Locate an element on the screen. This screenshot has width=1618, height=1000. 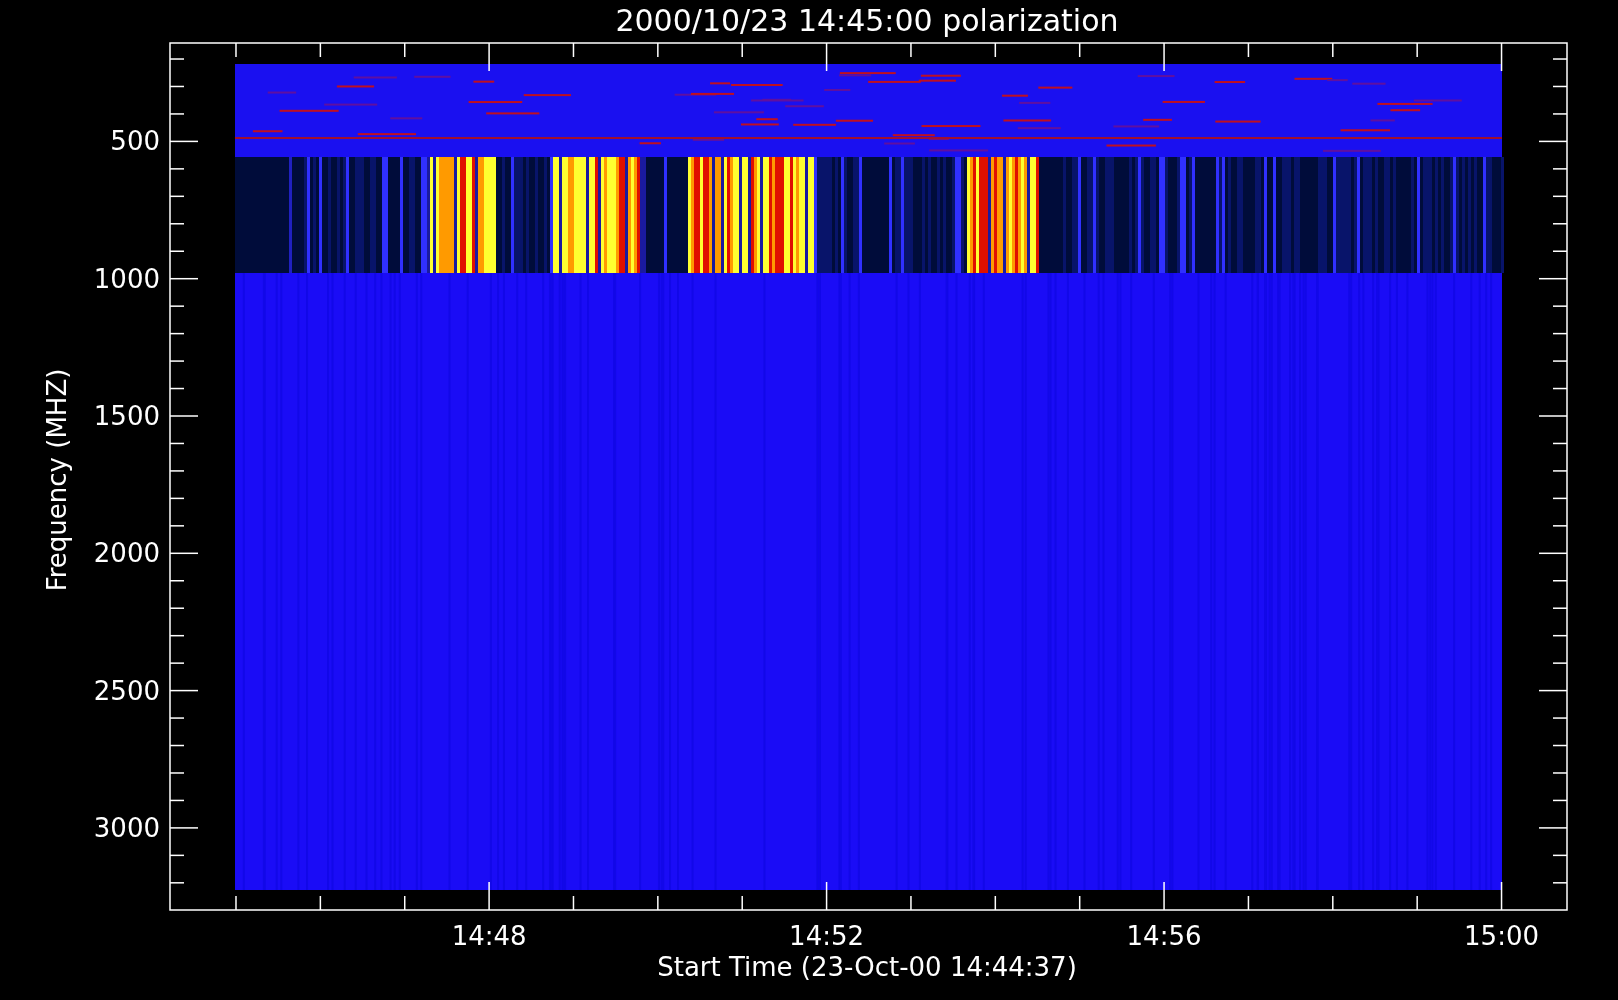
tick-label: 2500 is located at coordinates (126, 690).